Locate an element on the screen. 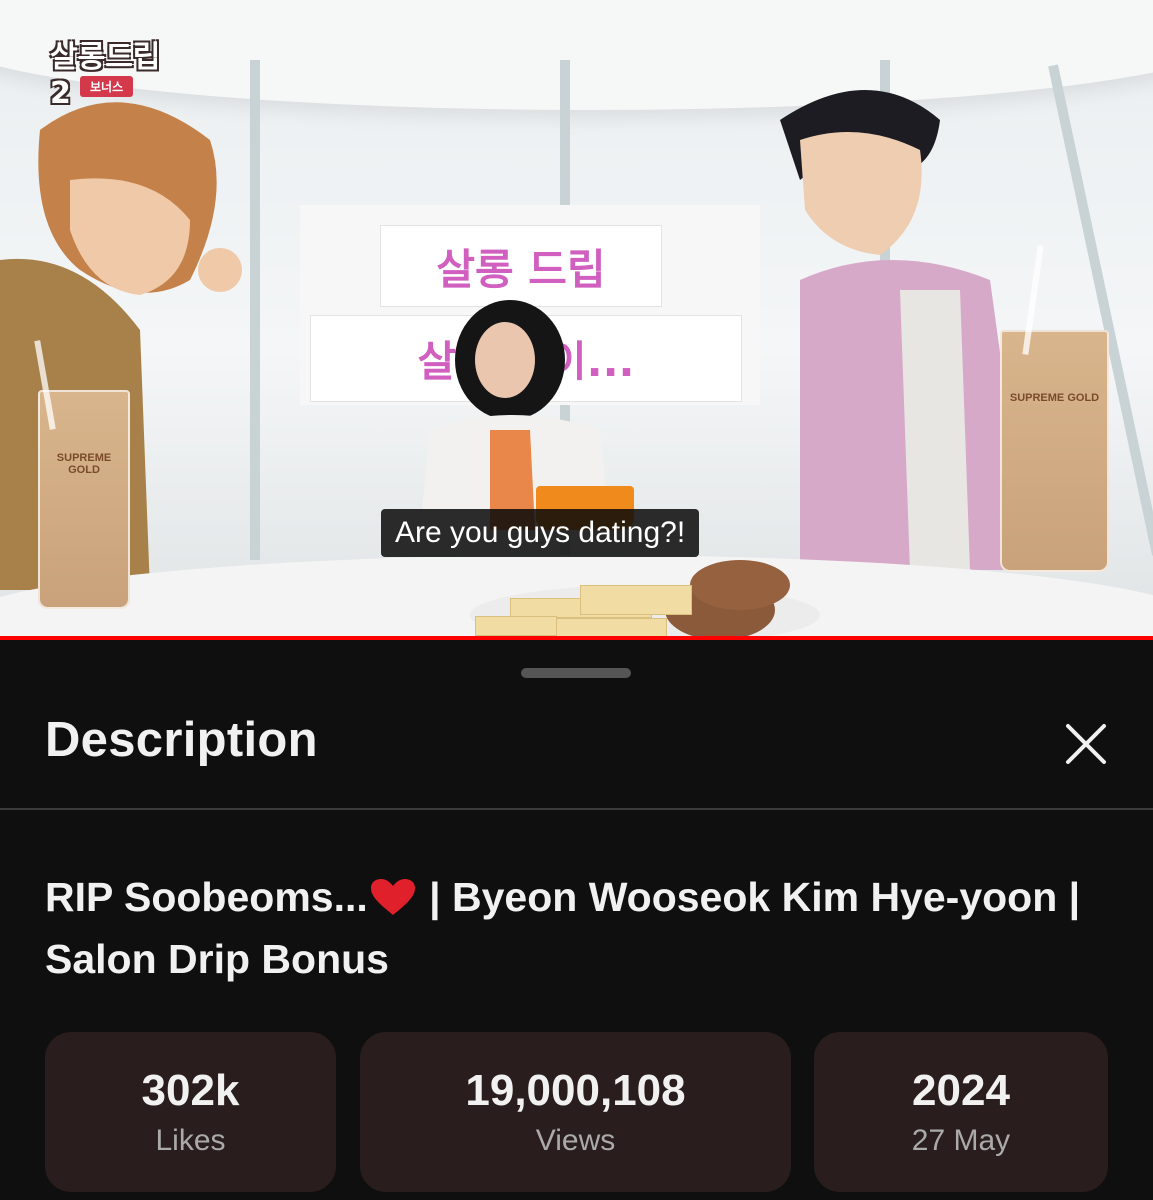  red-heart-icon is located at coordinates (392, 897).